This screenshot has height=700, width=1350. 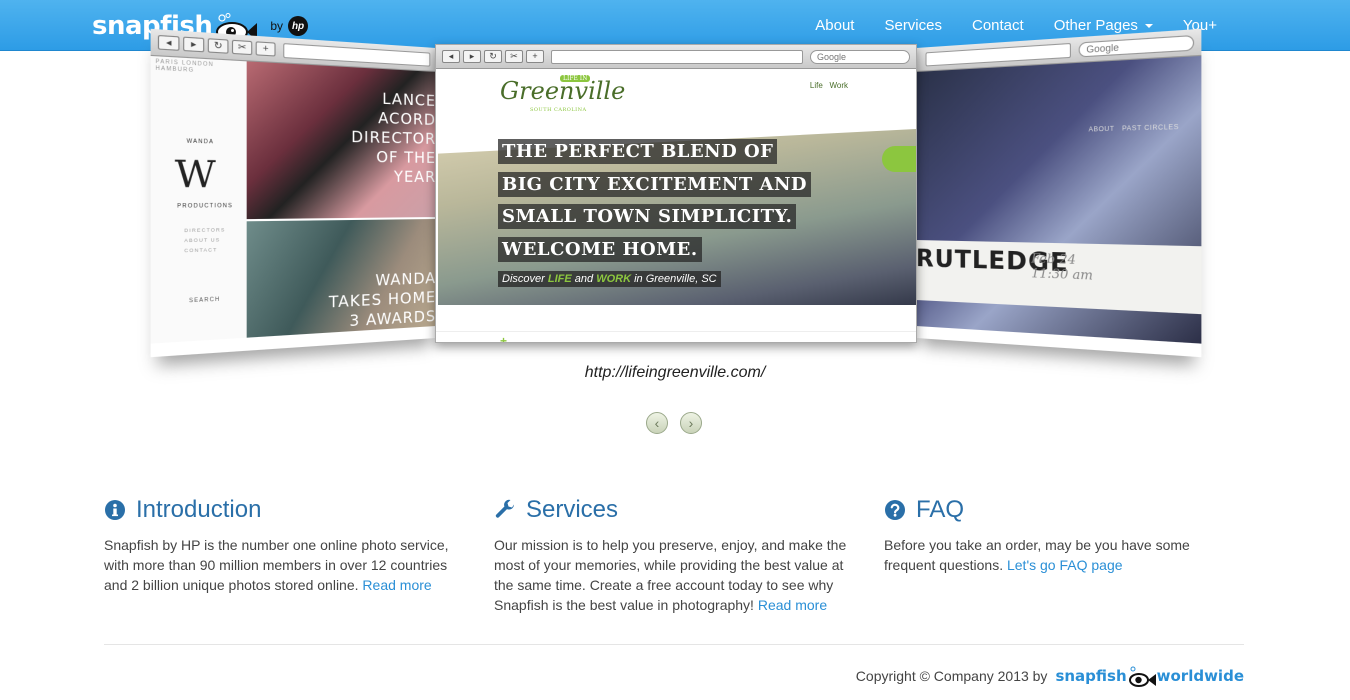 What do you see at coordinates (382, 300) in the screenshot?
I see `photo-text-bottom: WANDA TAKES HOME 3 AWARDS` at bounding box center [382, 300].